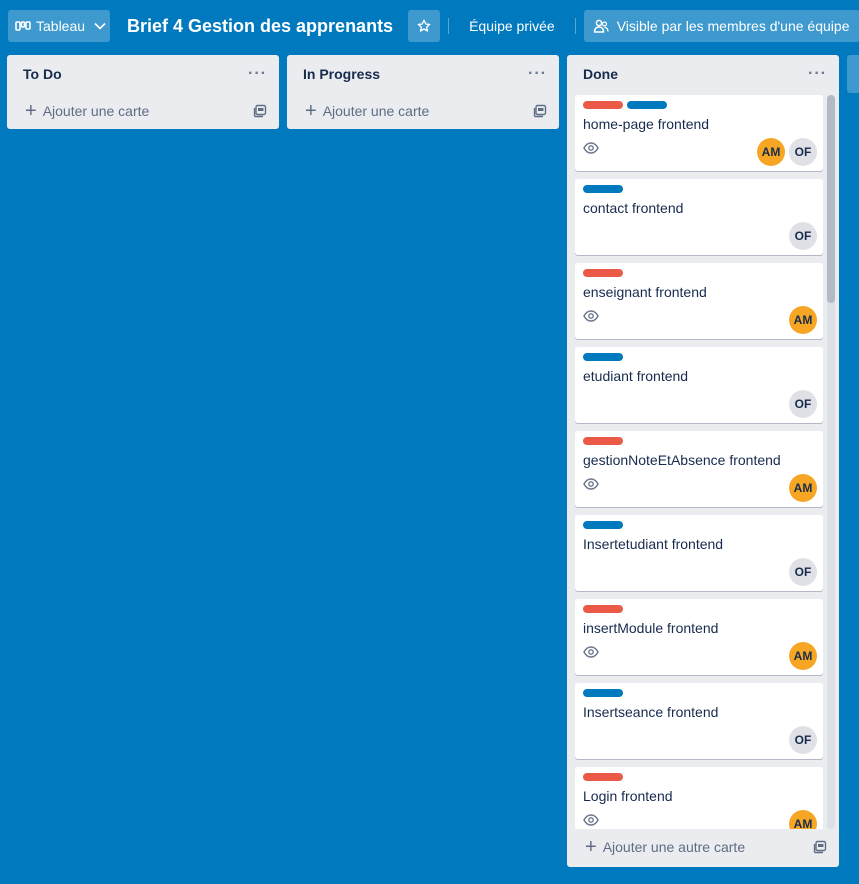  I want to click on board-title: Brief 4 Gestion des apprenants, so click(260, 26).